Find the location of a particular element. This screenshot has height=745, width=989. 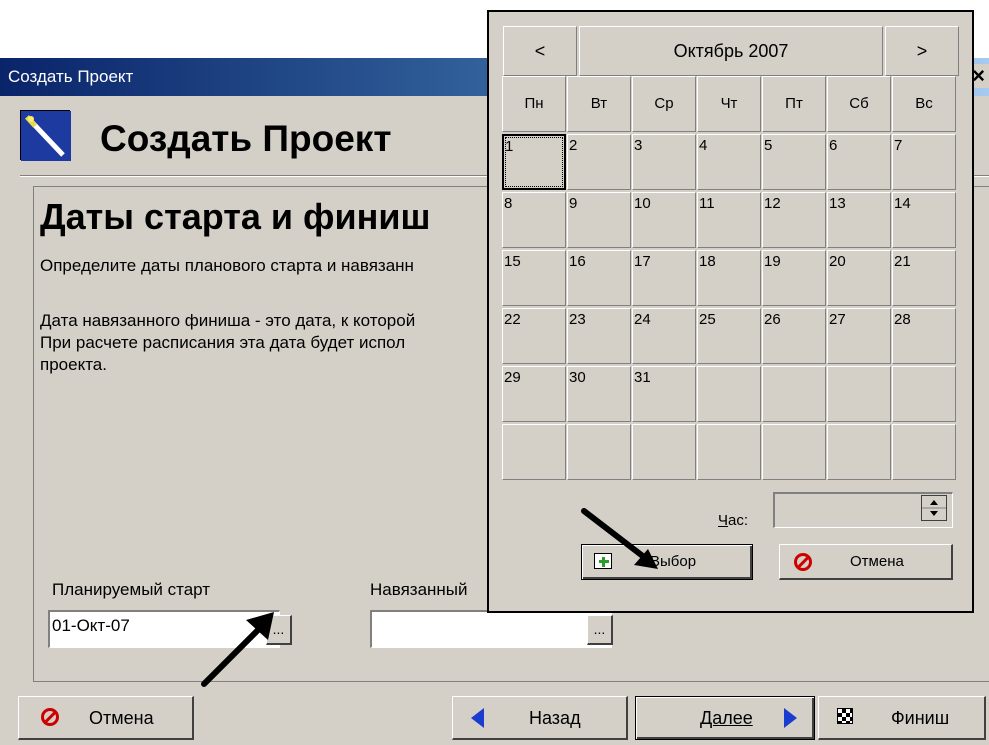

description-line: проекта. is located at coordinates (73, 364).